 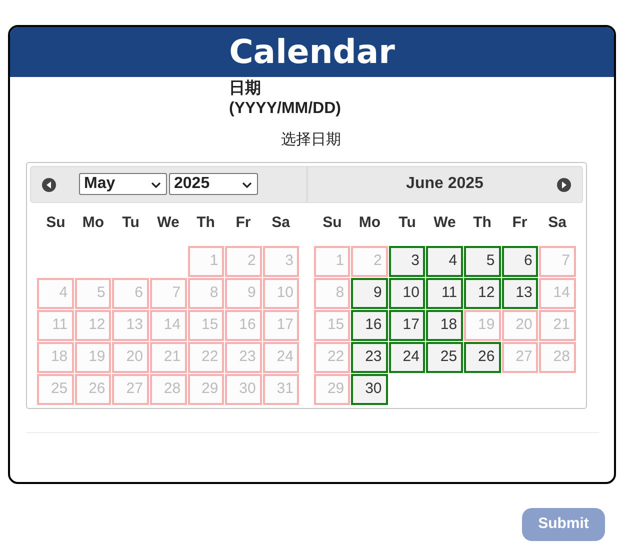 I want to click on field-label: 日期 (YYYY/MM/DD), so click(x=285, y=99).